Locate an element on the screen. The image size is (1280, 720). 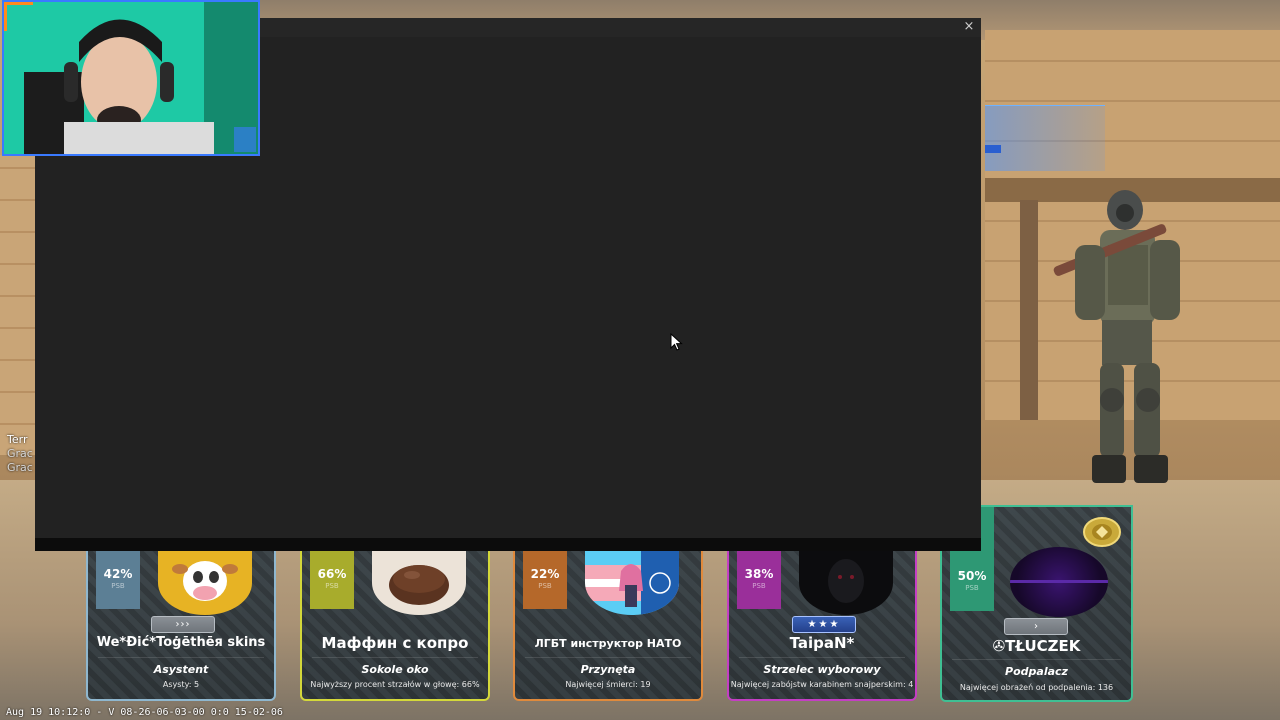
award-title: Przynęta is located at coordinates (608, 669).